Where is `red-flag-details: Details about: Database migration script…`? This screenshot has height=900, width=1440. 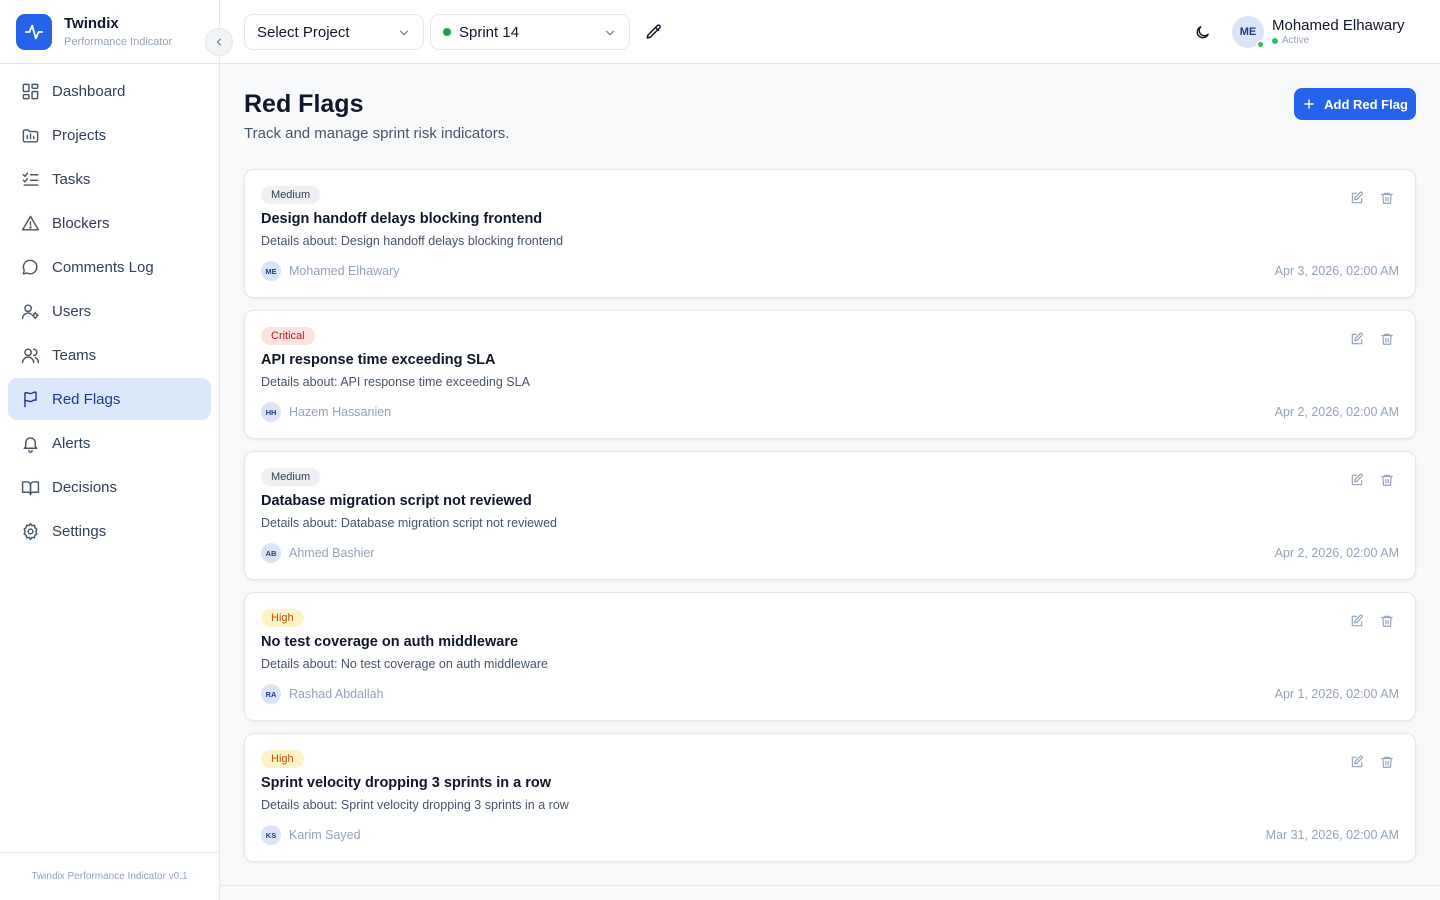 red-flag-details: Details about: Database migration script… is located at coordinates (409, 523).